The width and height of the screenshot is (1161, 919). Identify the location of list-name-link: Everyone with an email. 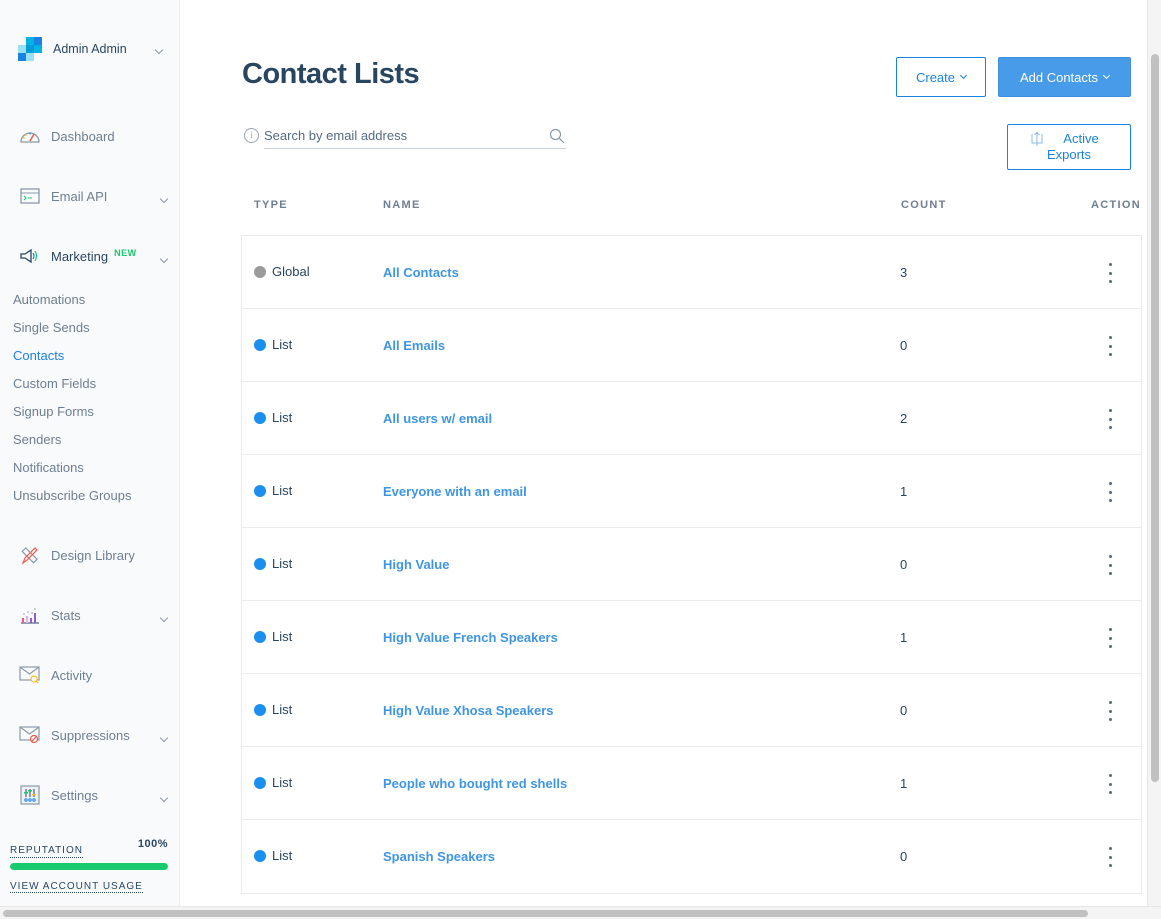
(455, 491).